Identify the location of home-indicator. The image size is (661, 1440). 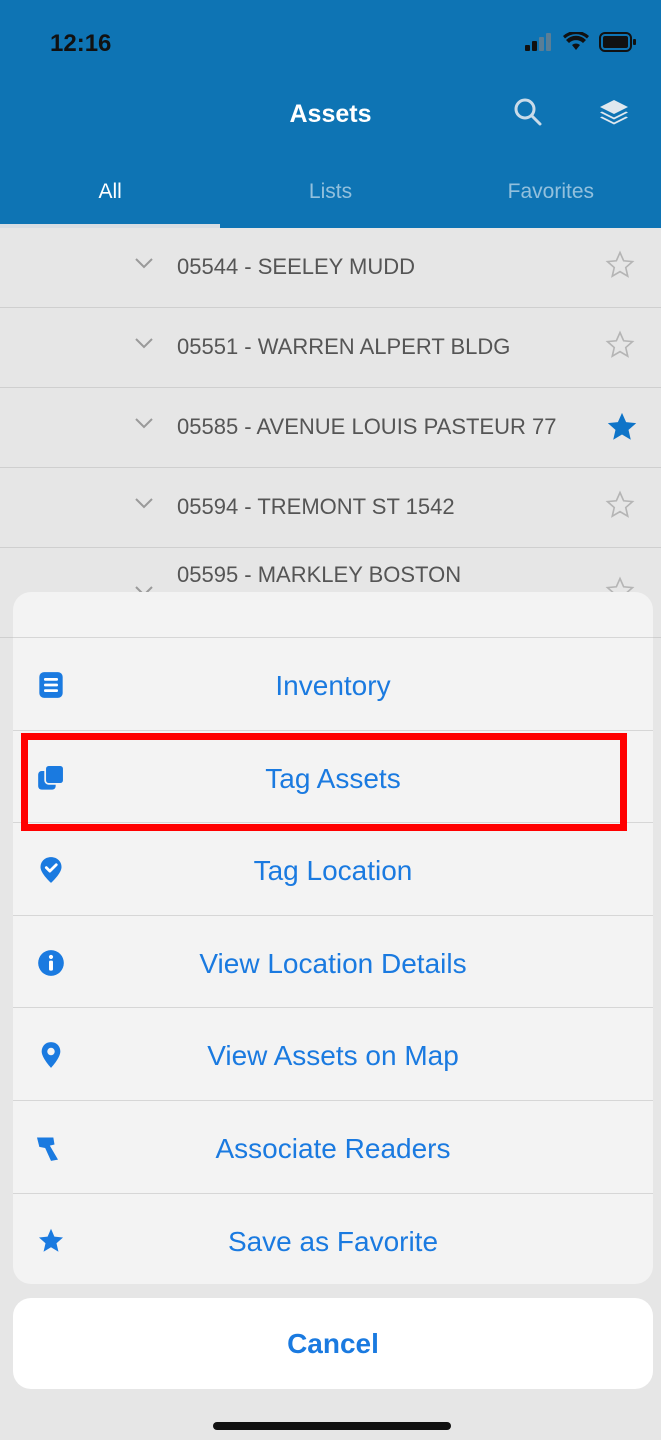
(332, 1426).